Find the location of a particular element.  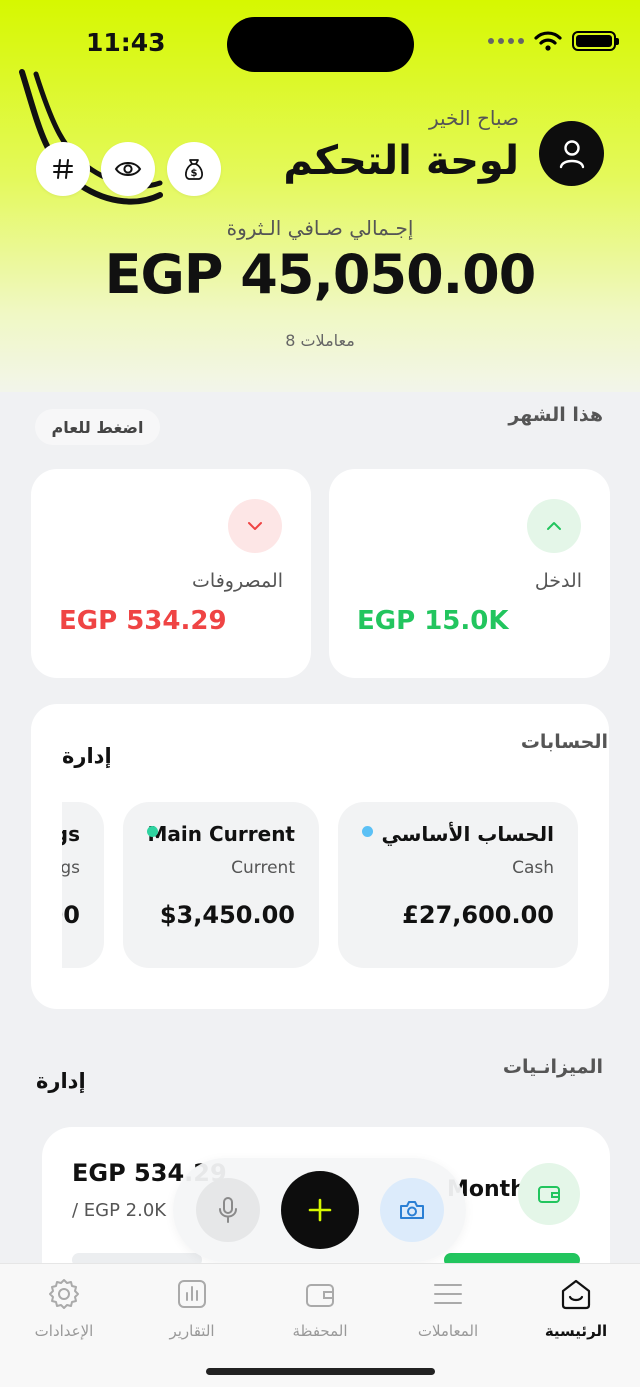

signal-icon is located at coordinates (506, 41).